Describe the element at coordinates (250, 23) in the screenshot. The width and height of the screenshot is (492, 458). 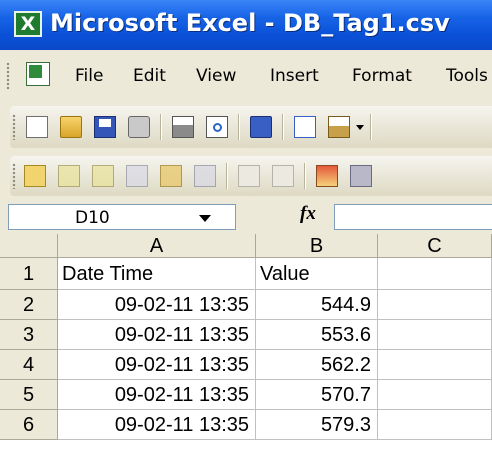
I see `window-title: Microsoft Excel - DB_Tag1.csv` at that location.